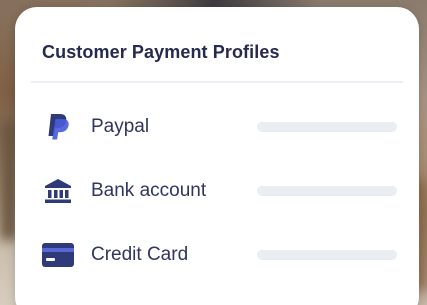 The width and height of the screenshot is (427, 305). I want to click on paypal-icon, so click(58, 127).